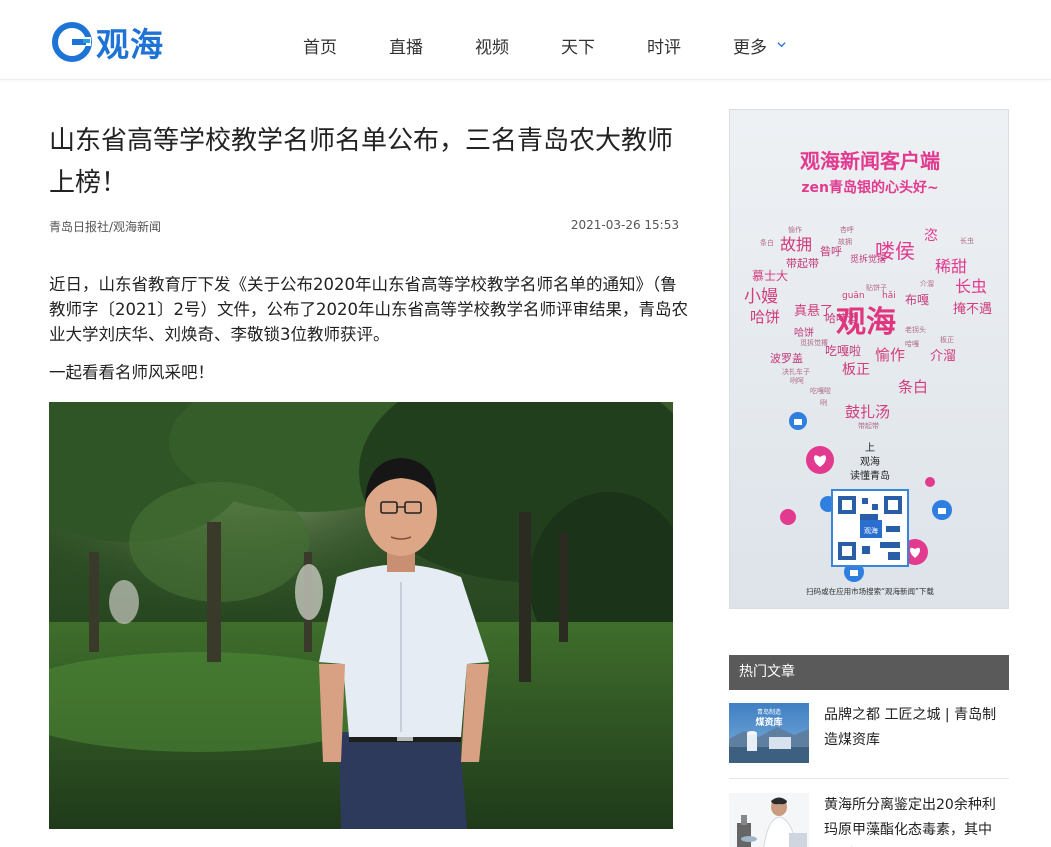  I want to click on qr-code-icon: 观海, so click(870, 528).